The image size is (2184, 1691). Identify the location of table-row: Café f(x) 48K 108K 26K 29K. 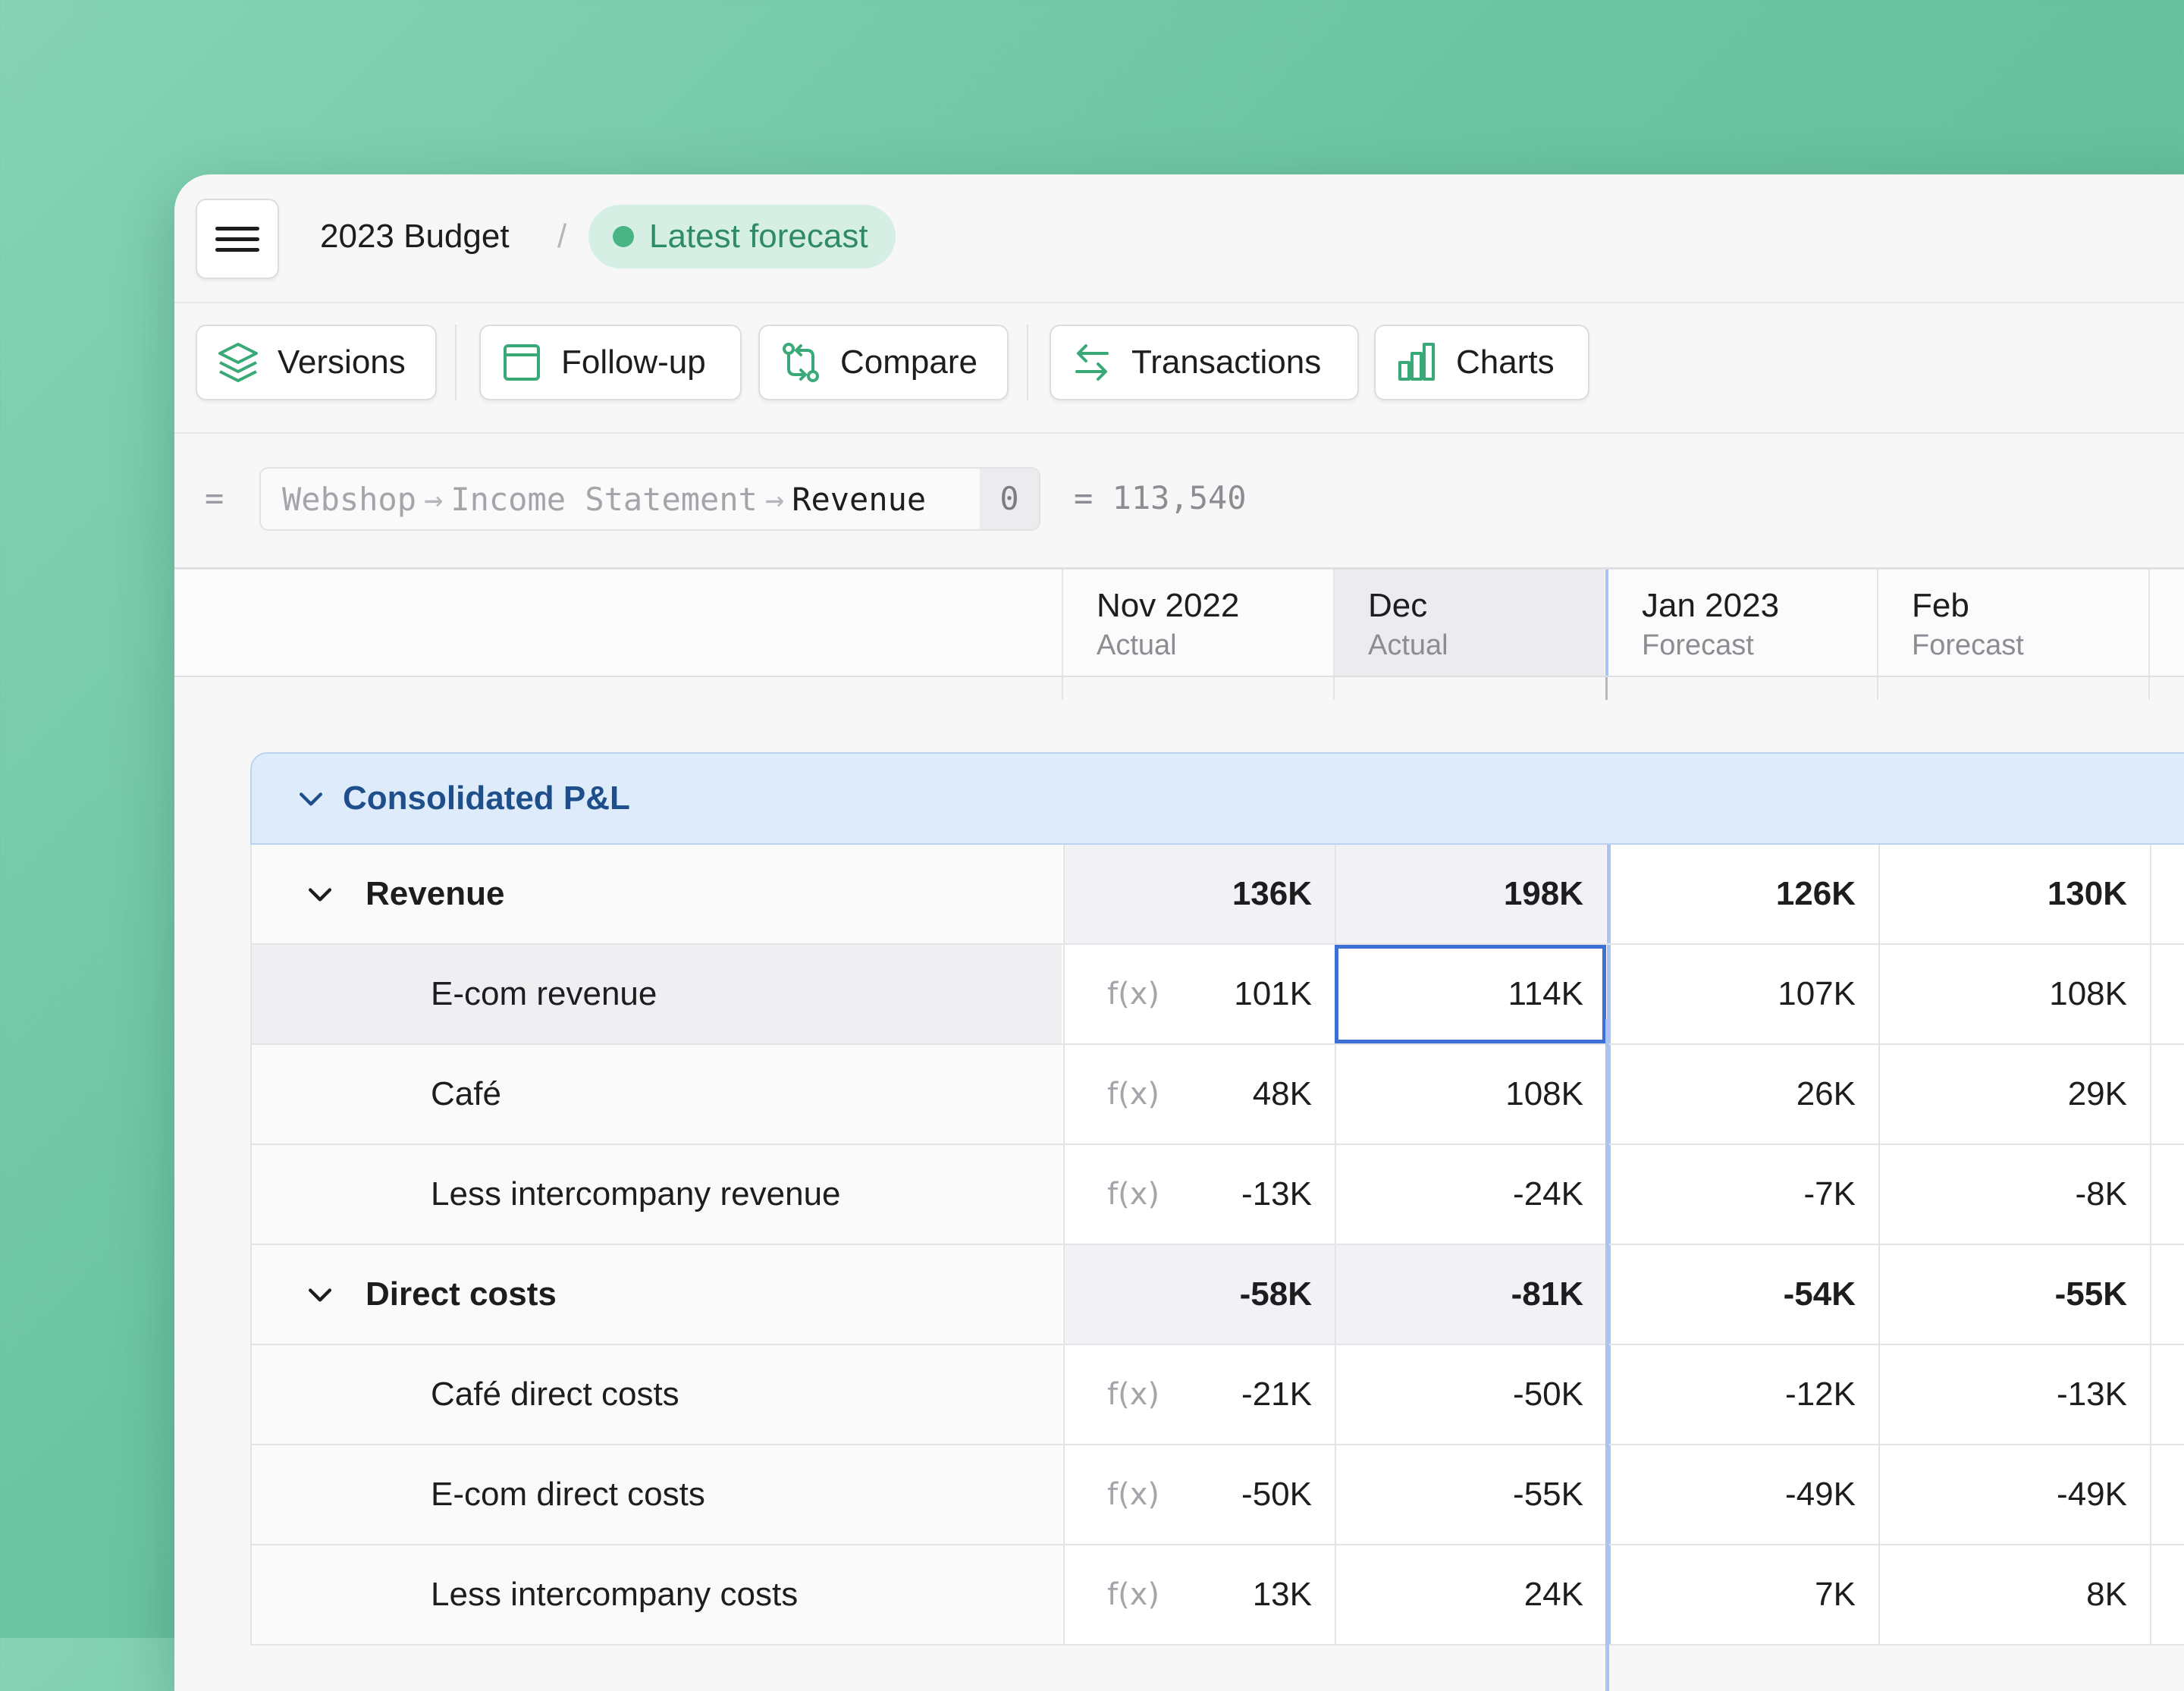
(1217, 1095).